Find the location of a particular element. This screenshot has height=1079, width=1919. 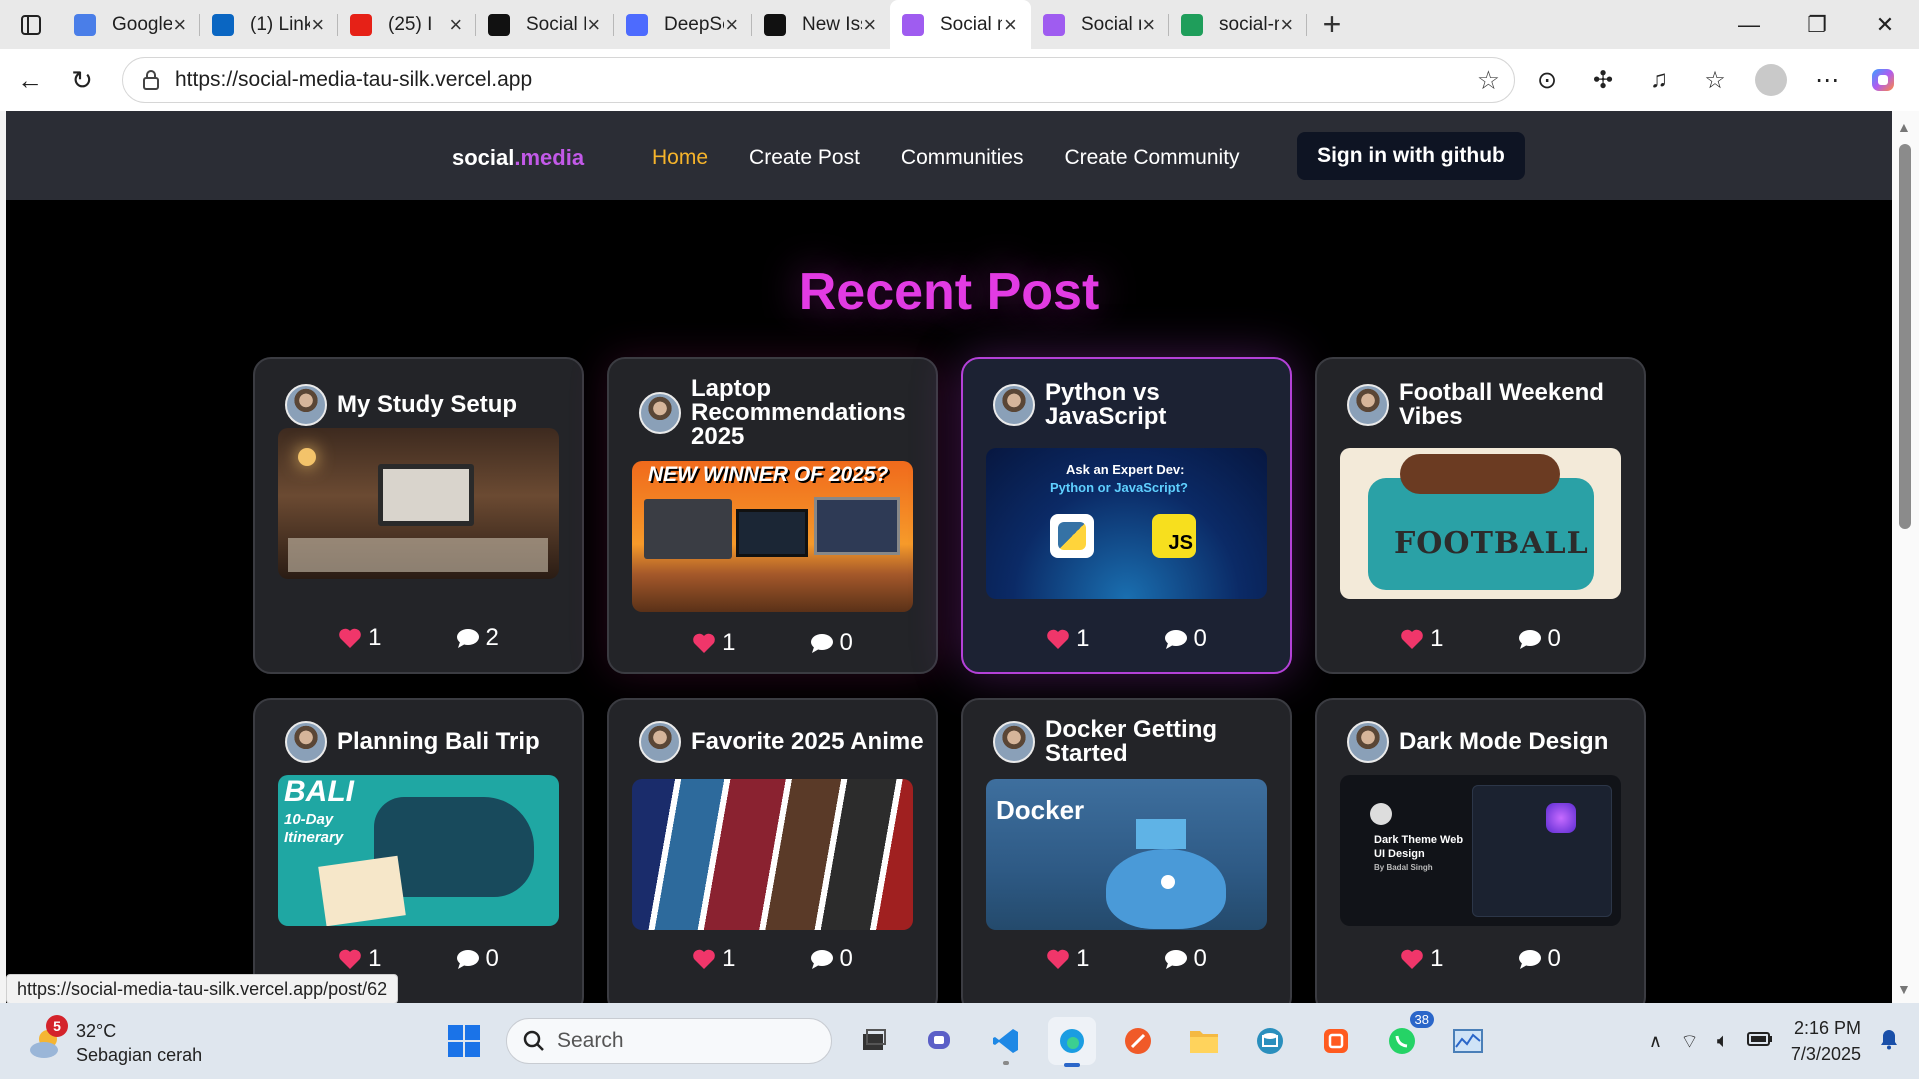

post-image: Docker is located at coordinates (1126, 854).